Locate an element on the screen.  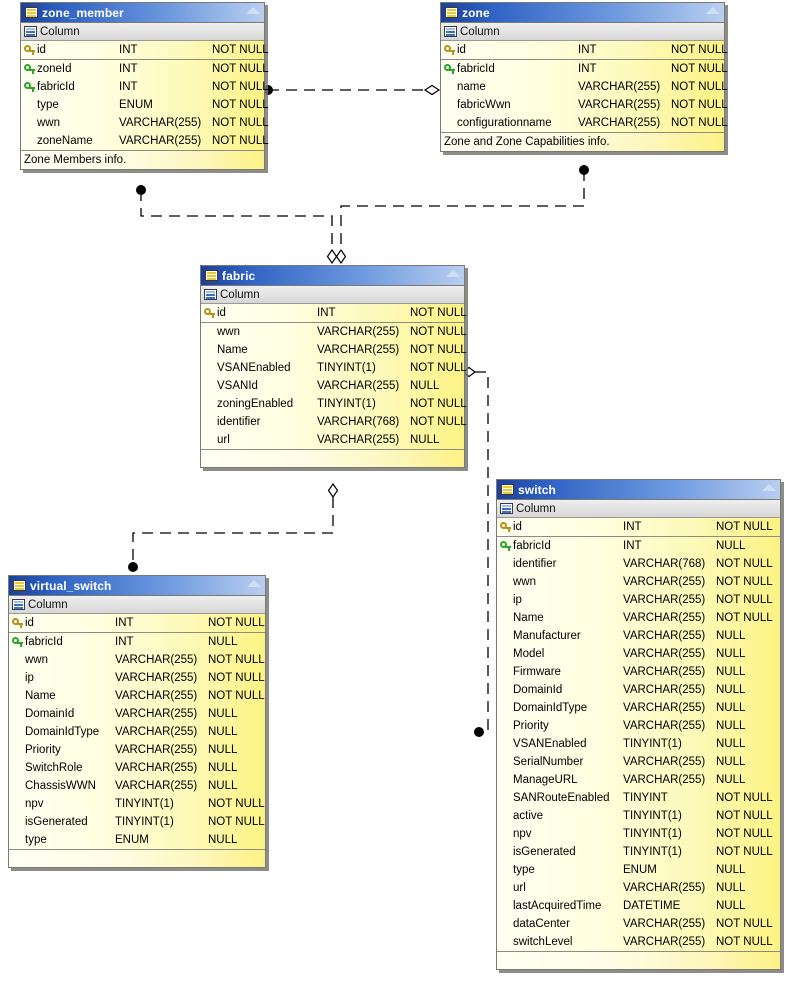
column-name: Priority is located at coordinates (43, 750).